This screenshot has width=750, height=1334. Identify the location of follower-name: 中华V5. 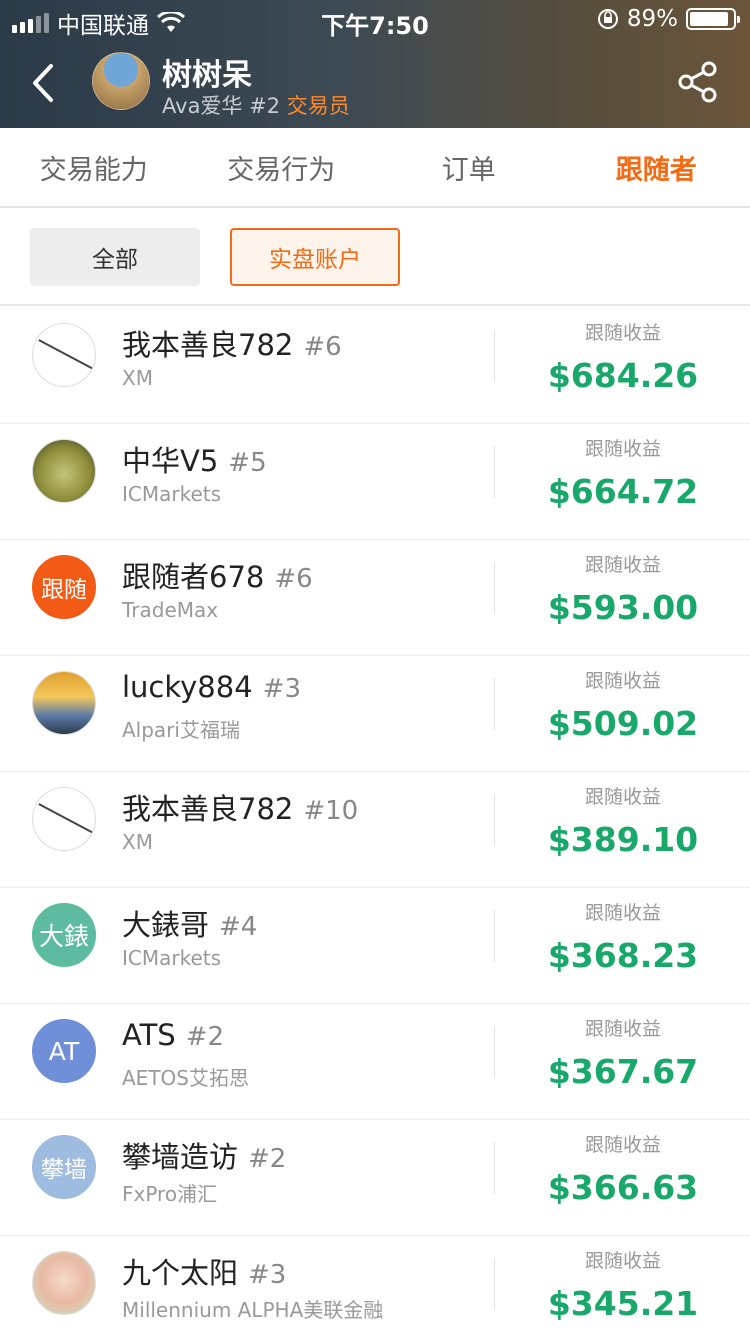
(170, 461).